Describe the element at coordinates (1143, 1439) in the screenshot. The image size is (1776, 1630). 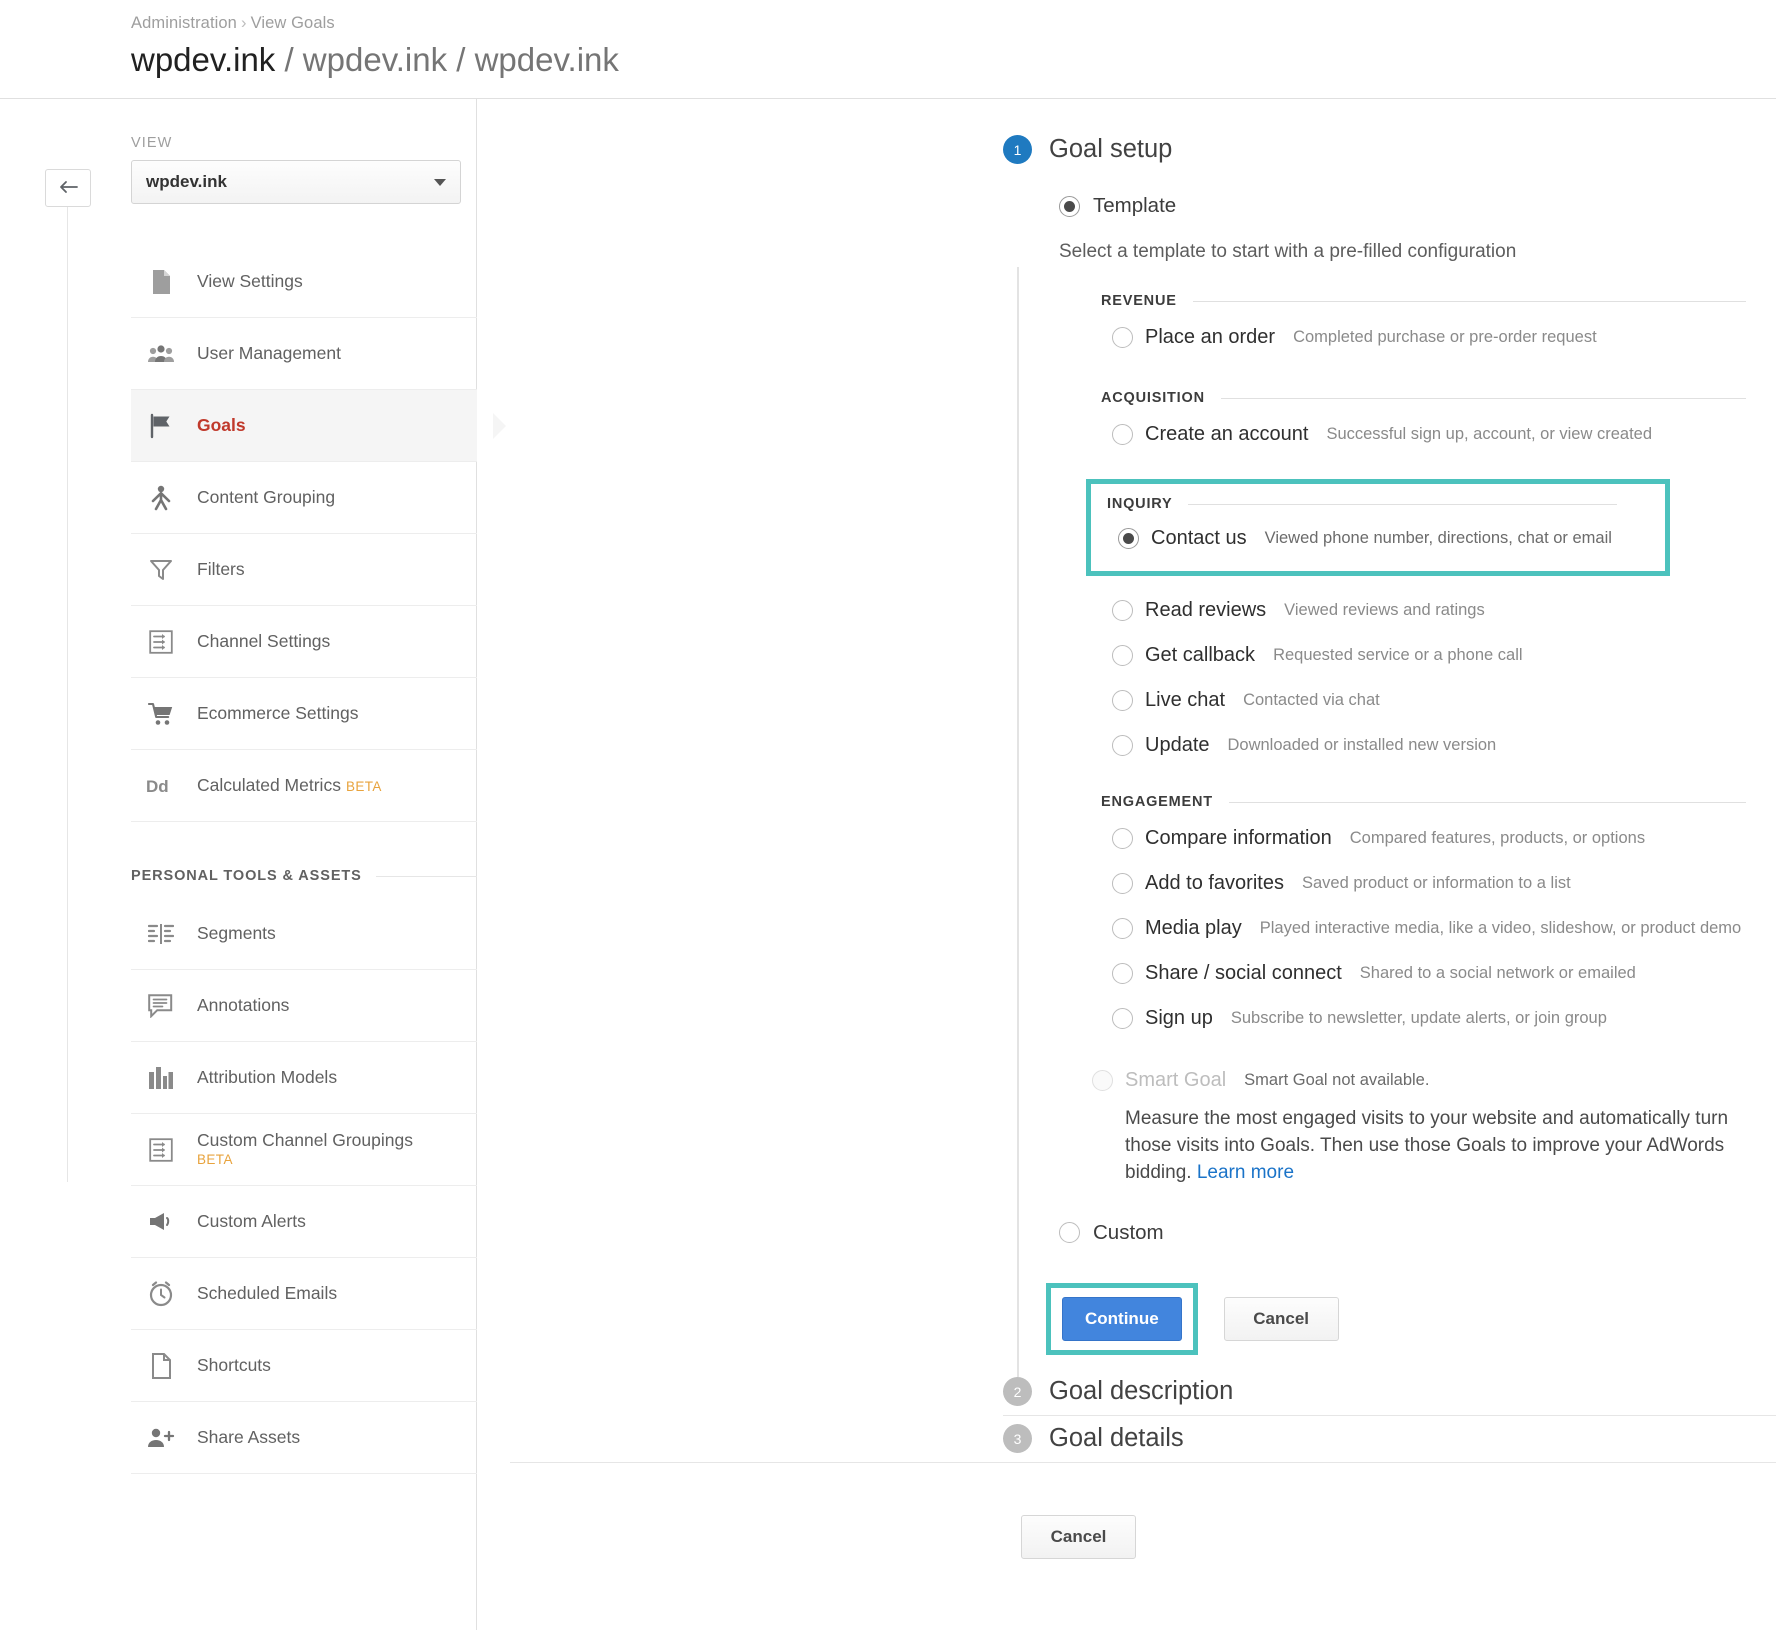
I see `step-3-header: 3 Goal details` at that location.